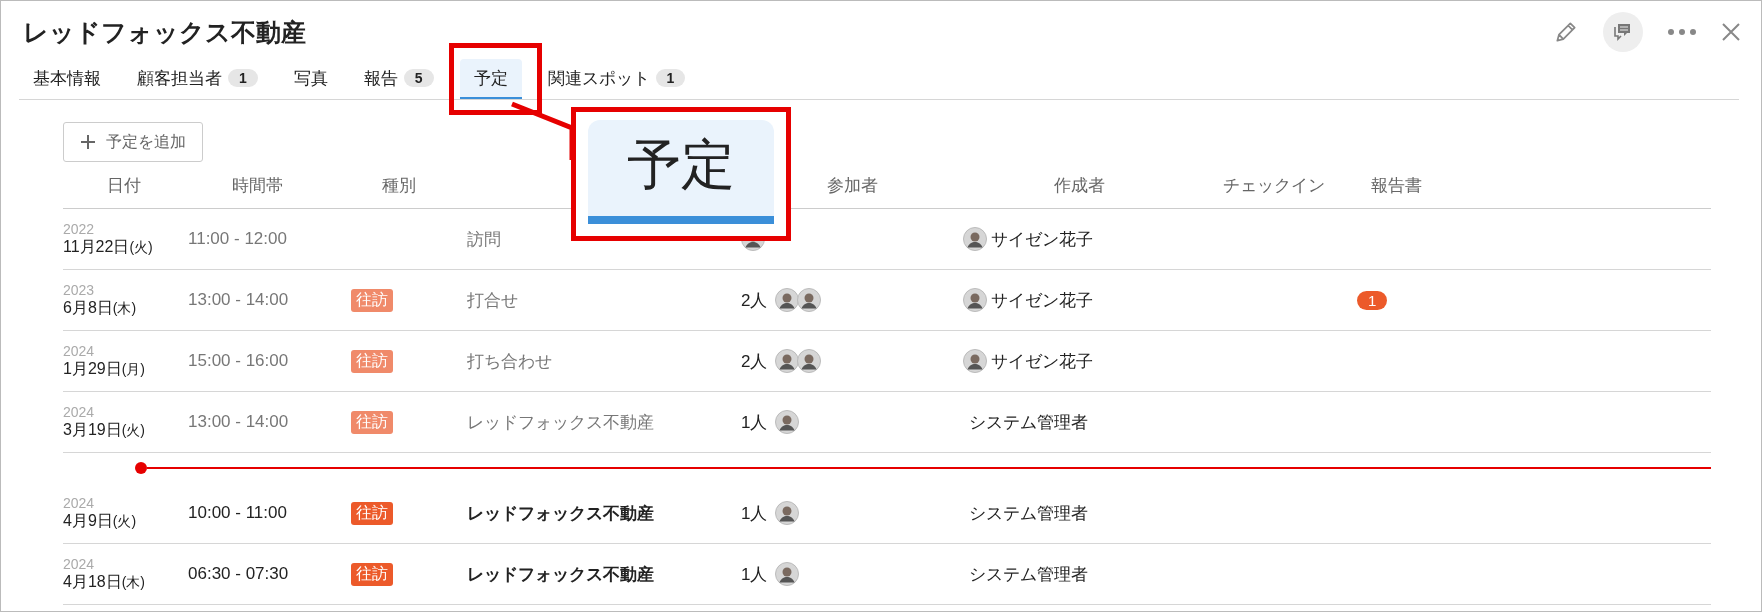 The width and height of the screenshot is (1762, 612). I want to click on column-header: 種別, so click(399, 185).